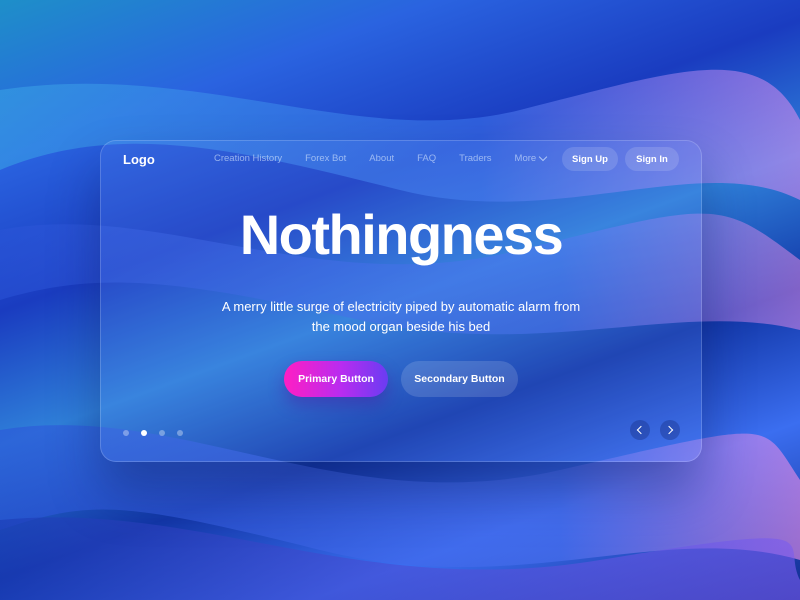 This screenshot has width=800, height=600. Describe the element at coordinates (652, 159) in the screenshot. I see `sign-in-button: Sign In` at that location.